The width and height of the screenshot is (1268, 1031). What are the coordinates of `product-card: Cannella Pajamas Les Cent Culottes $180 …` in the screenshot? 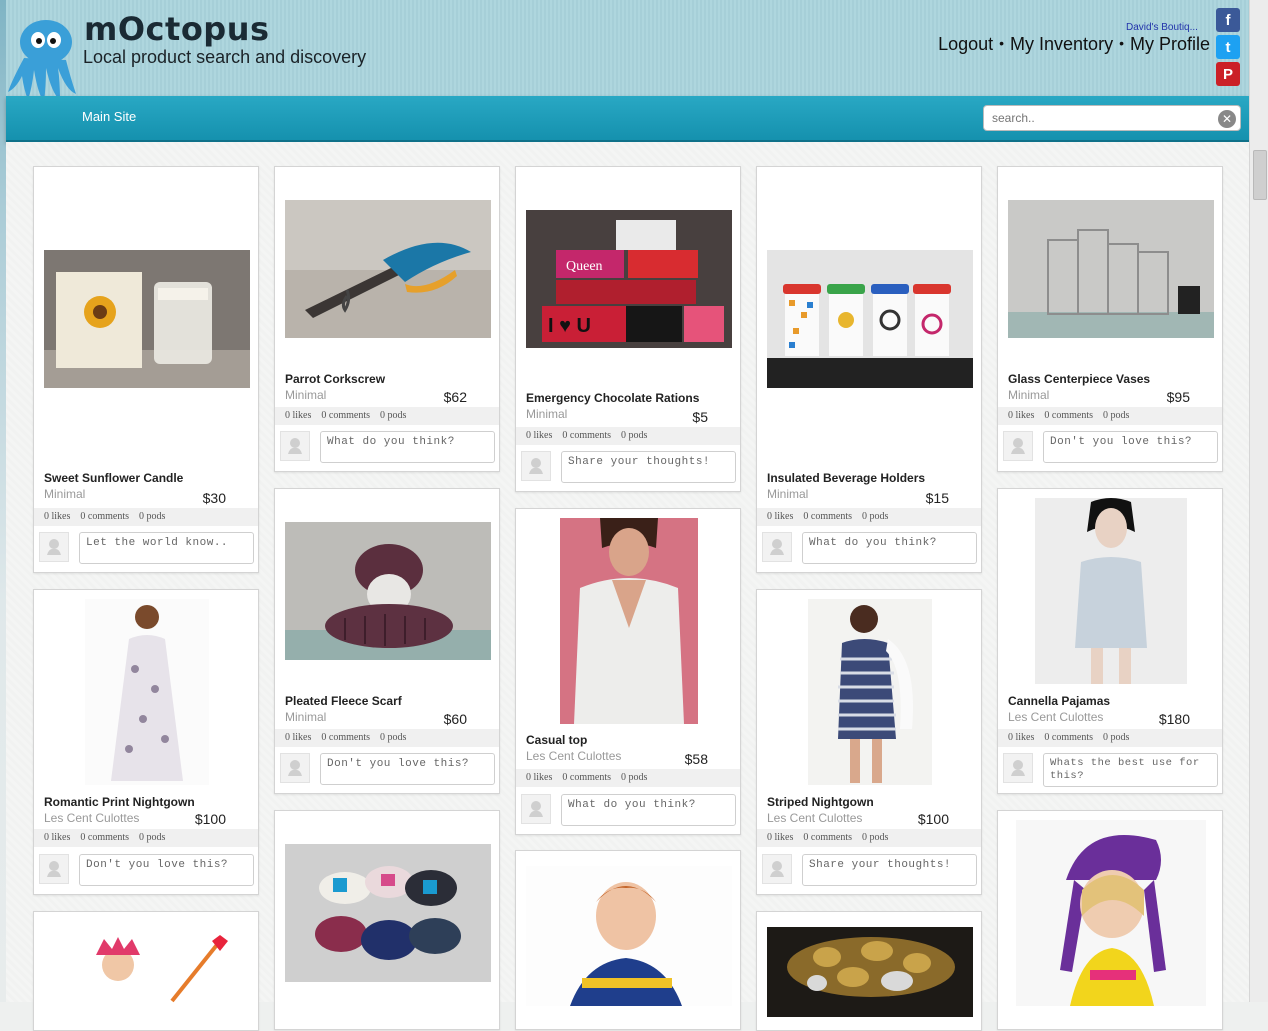 It's located at (1110, 641).